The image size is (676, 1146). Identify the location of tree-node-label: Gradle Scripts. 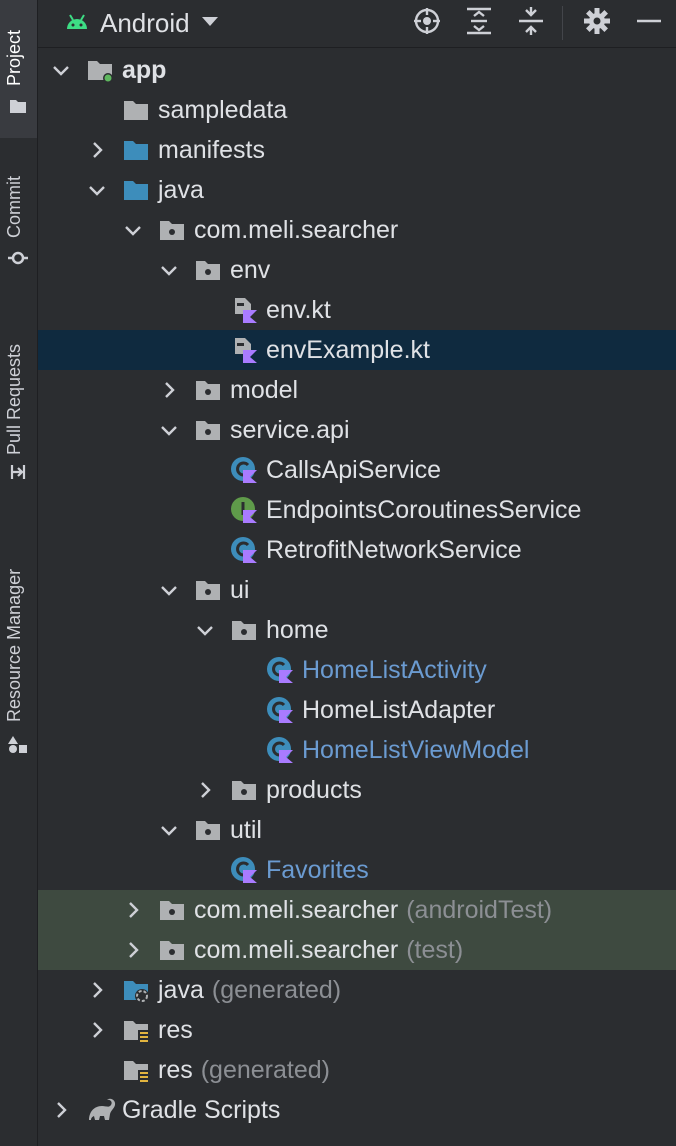
(201, 1110).